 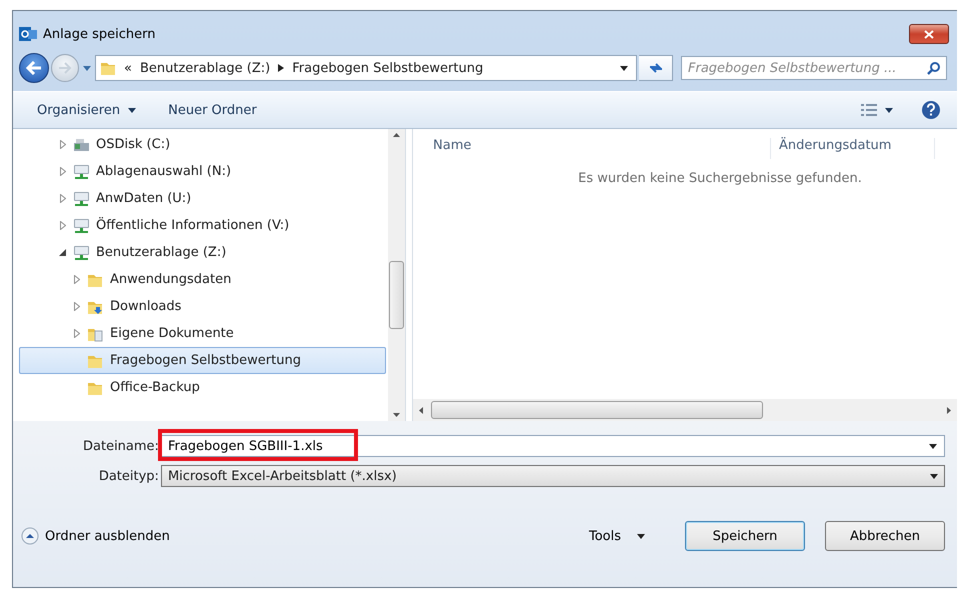 What do you see at coordinates (202, 144) in the screenshot?
I see `tree-item: OSDisk (C:)` at bounding box center [202, 144].